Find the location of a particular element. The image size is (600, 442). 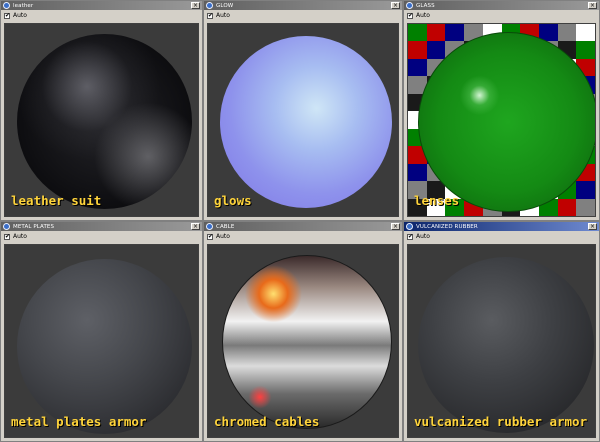

preview-viewport: vulcanized rubber armor is located at coordinates (501, 341).